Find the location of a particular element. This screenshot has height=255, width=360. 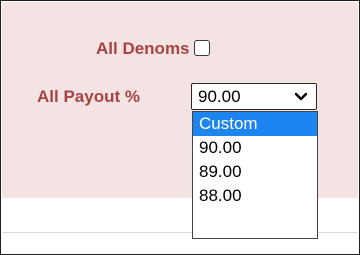

dropdown-option-custom: Custom is located at coordinates (255, 124).